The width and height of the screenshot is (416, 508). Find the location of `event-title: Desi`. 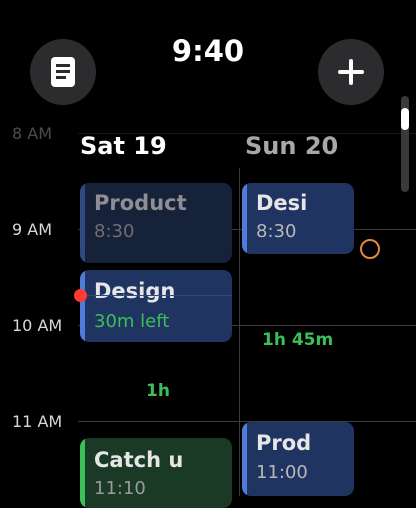

event-title: Desi is located at coordinates (282, 203).